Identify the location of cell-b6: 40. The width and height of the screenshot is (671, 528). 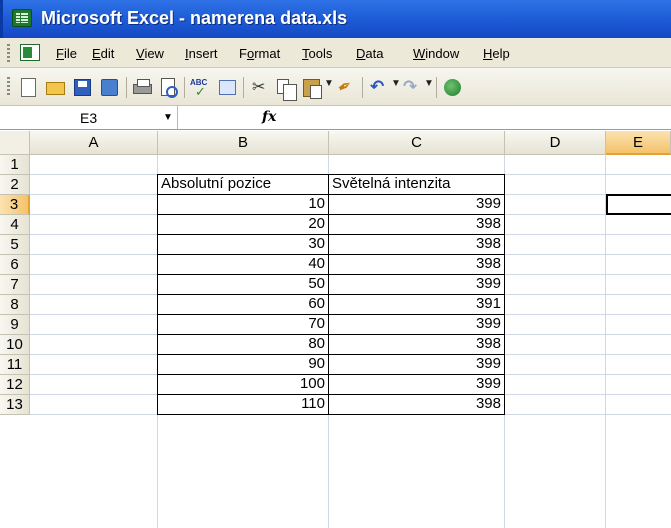
(243, 264).